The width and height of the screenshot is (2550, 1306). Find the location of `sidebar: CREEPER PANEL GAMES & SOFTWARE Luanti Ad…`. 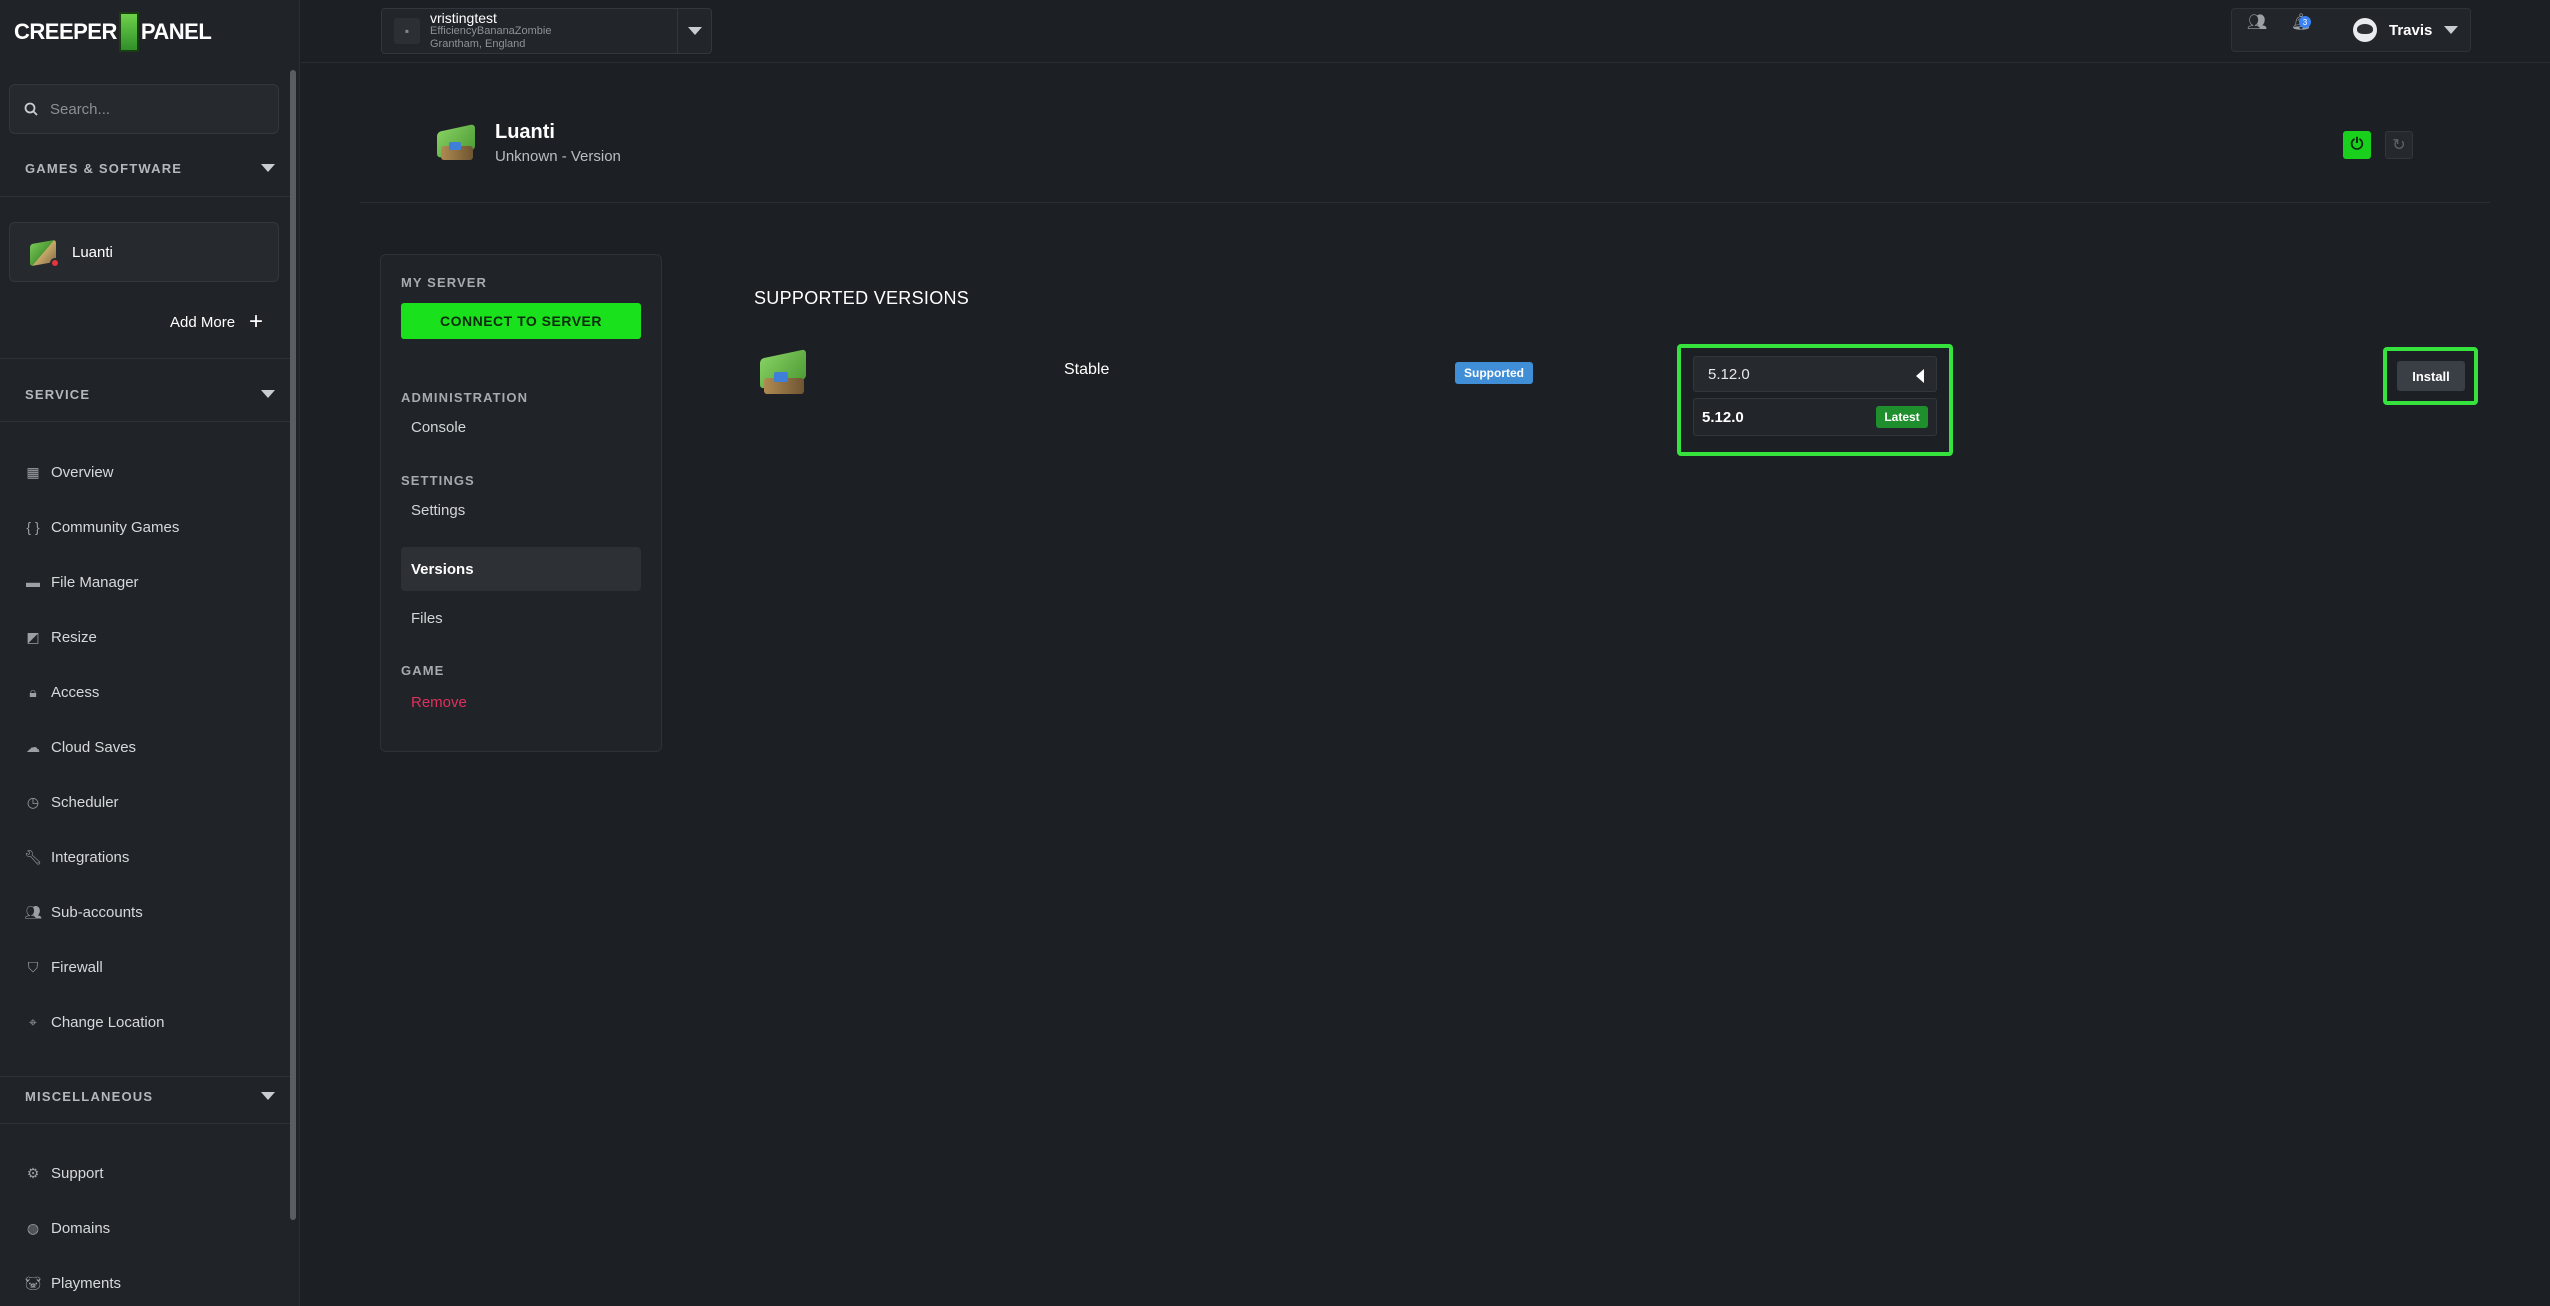

sidebar: CREEPER PANEL GAMES & SOFTWARE Luanti Ad… is located at coordinates (150, 653).